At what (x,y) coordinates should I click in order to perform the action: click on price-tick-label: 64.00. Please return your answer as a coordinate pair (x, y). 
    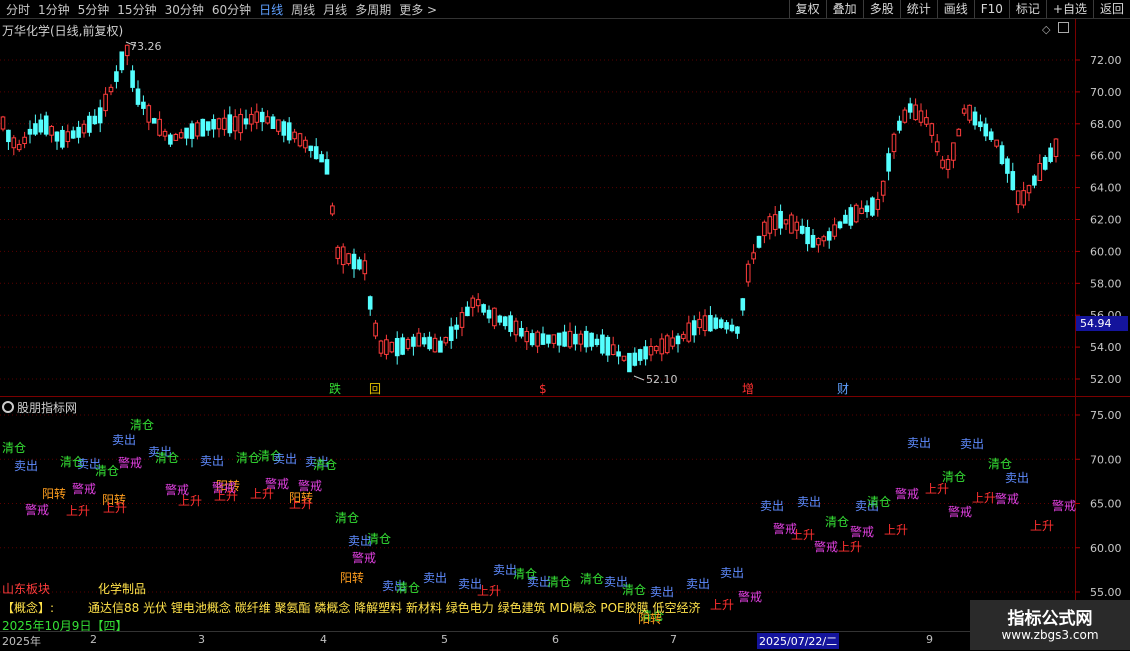
    Looking at the image, I should click on (1106, 188).